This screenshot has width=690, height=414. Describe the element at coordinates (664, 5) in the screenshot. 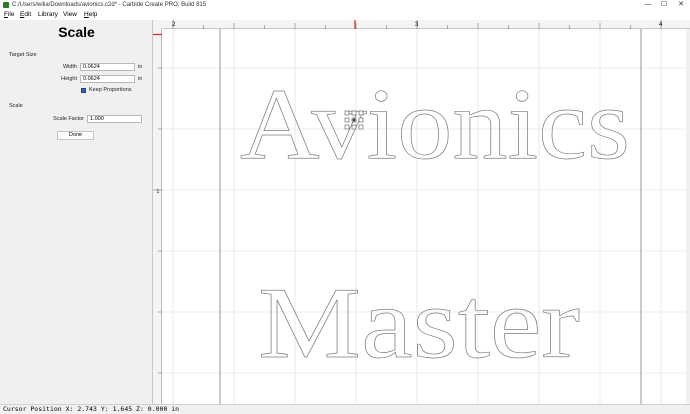

I see `maximize-button: ☐` at that location.